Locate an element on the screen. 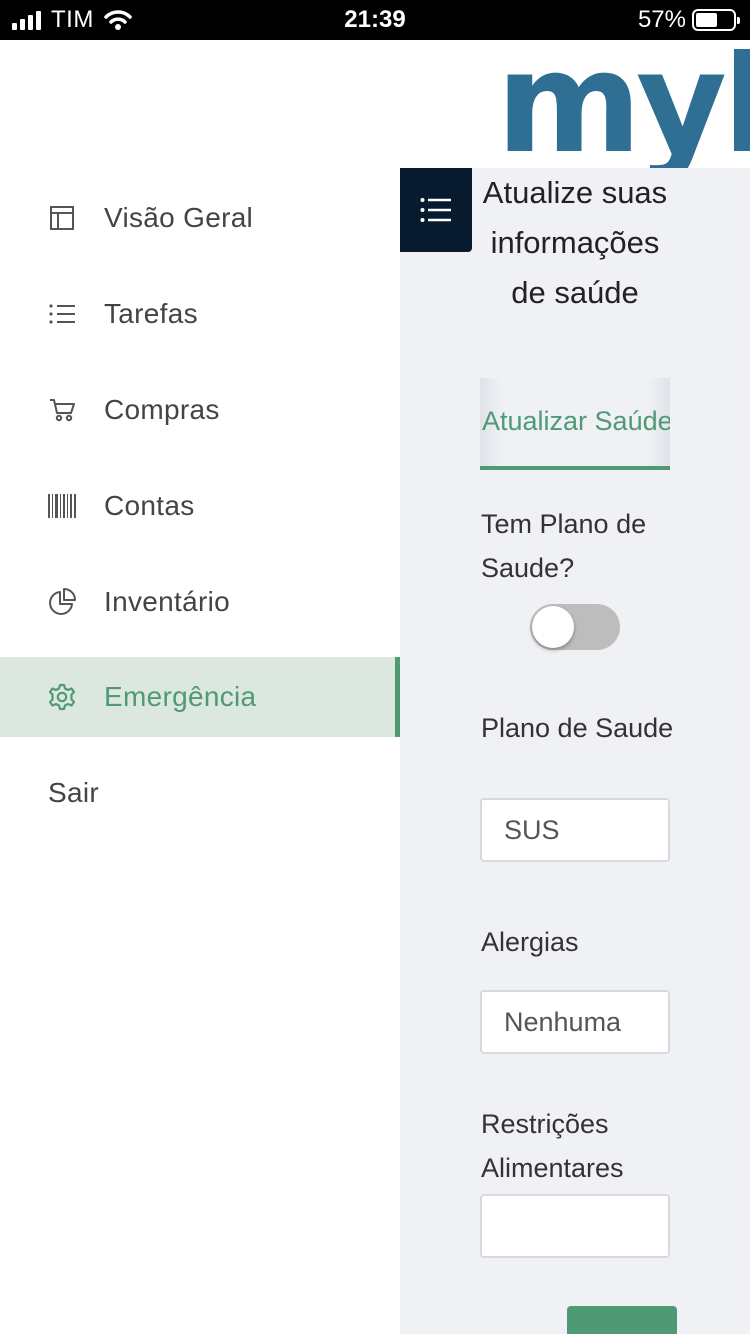 Image resolution: width=750 pixels, height=1334 pixels. sidebar-item-inventario: Inventário is located at coordinates (200, 602).